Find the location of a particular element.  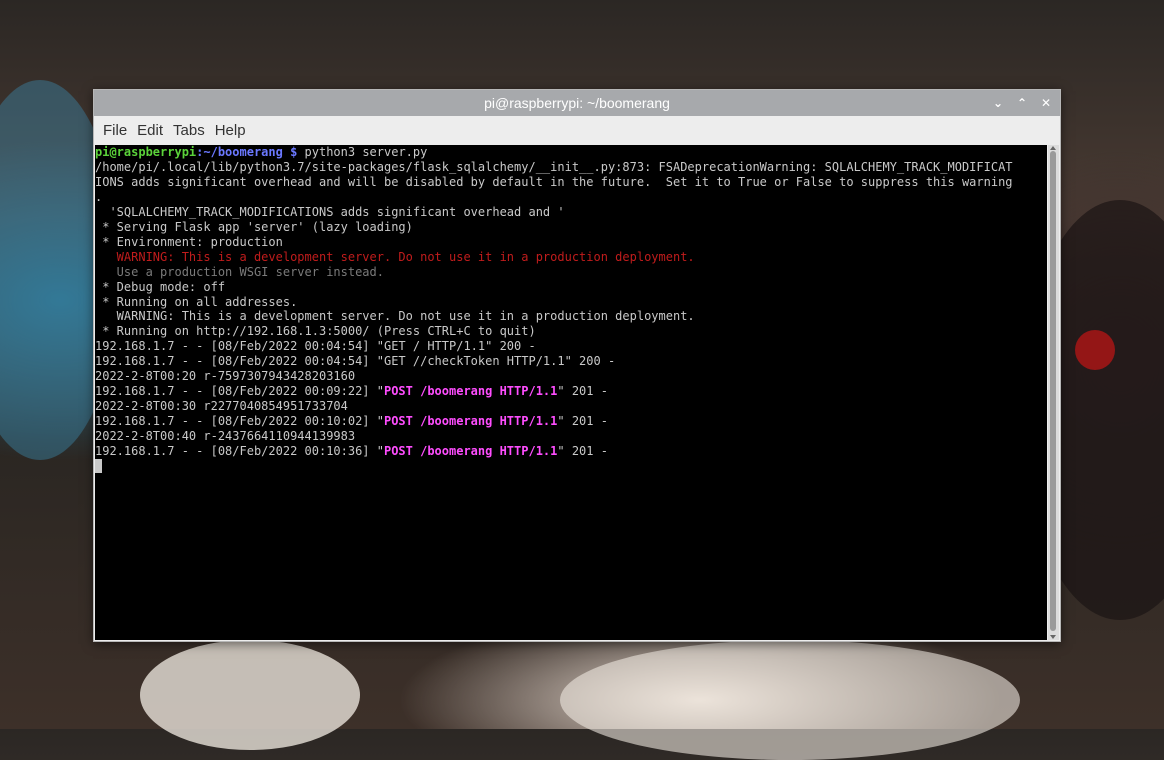

window-title: pi@raspberrypi: ~/boomerang is located at coordinates (577, 103).